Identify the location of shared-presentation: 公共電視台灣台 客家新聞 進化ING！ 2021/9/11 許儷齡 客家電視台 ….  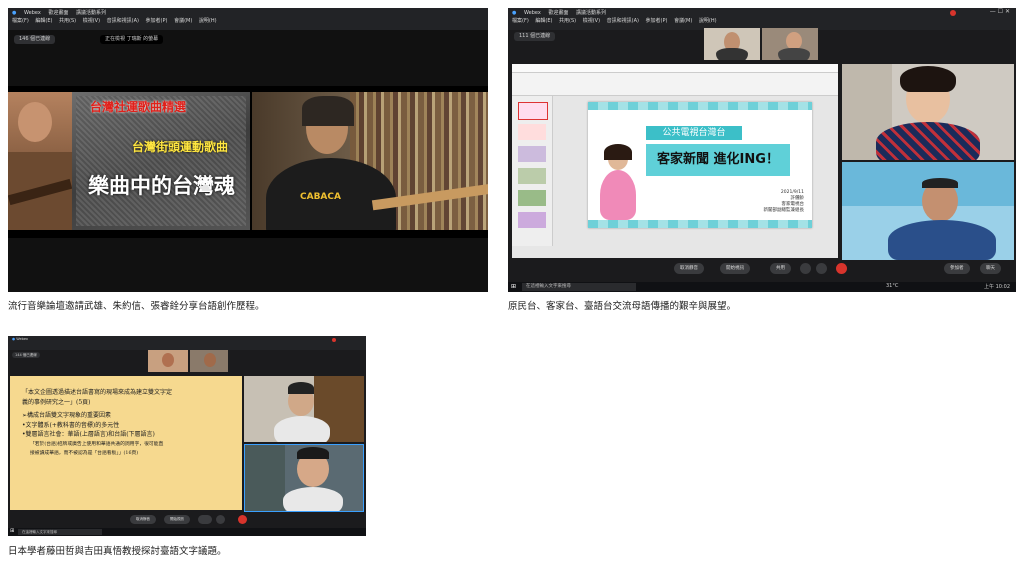
(675, 161).